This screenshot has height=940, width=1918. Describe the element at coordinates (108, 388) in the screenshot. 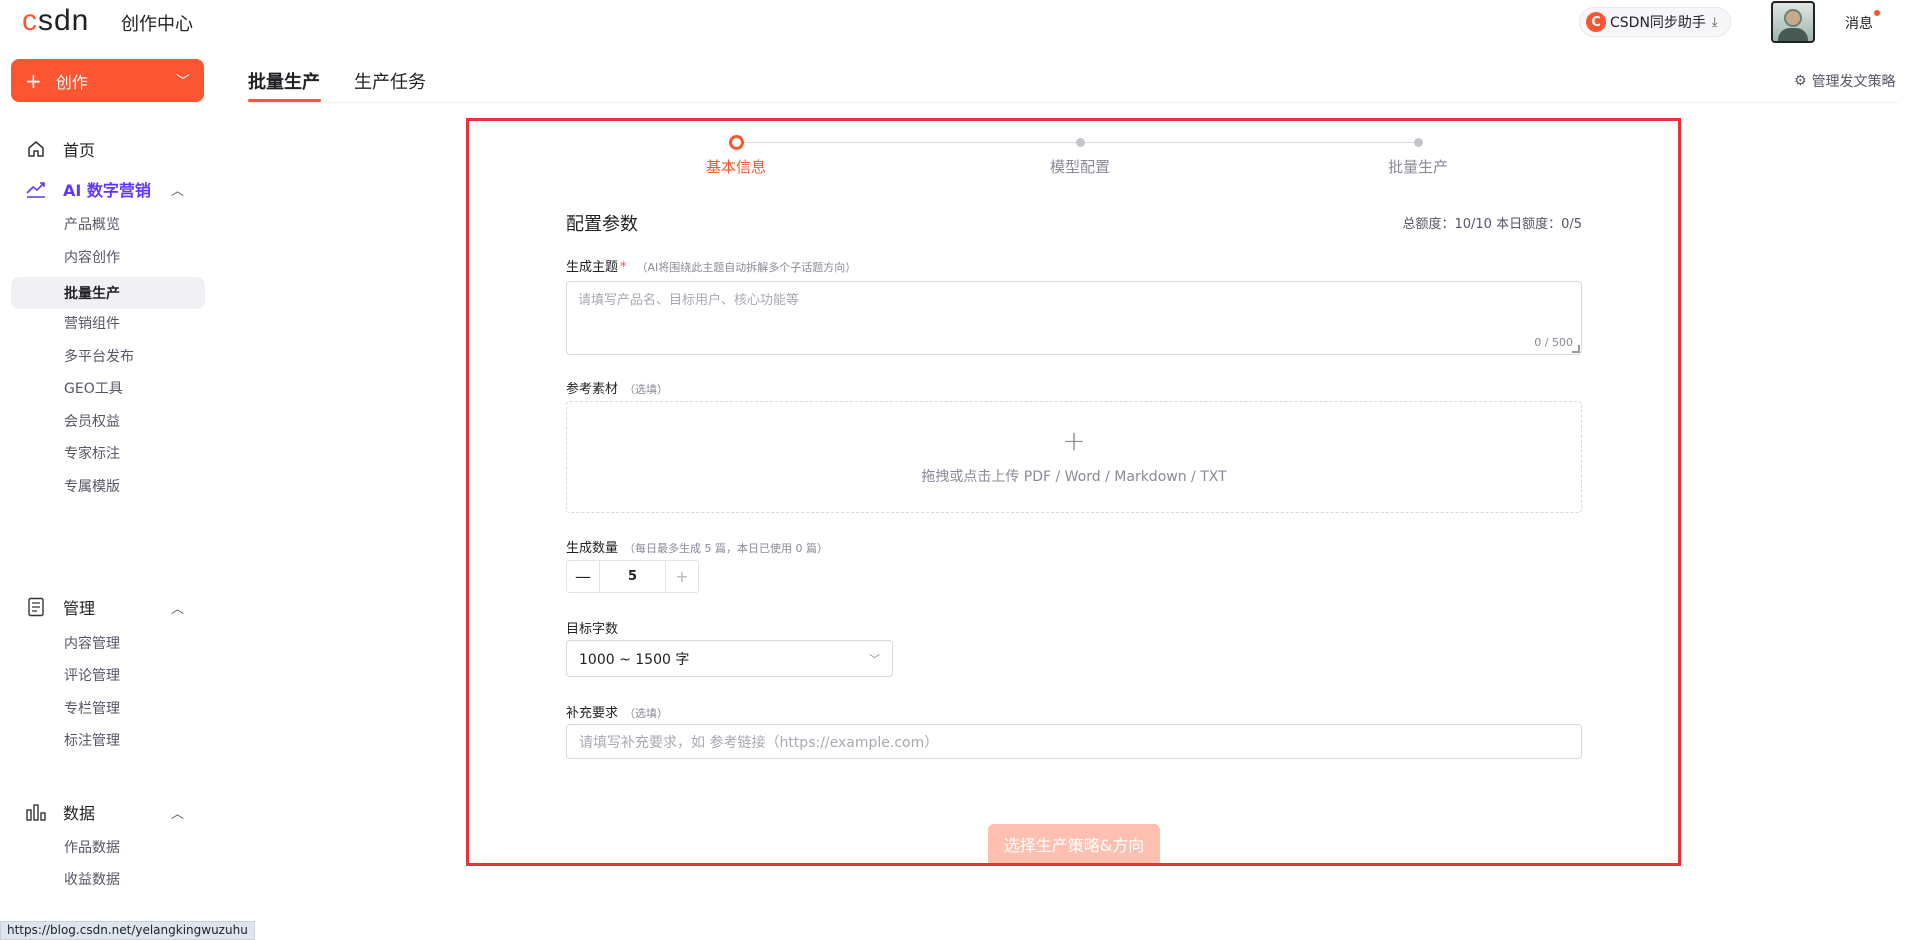

I see `sidebar-item-geo-tools: GEO工具` at that location.